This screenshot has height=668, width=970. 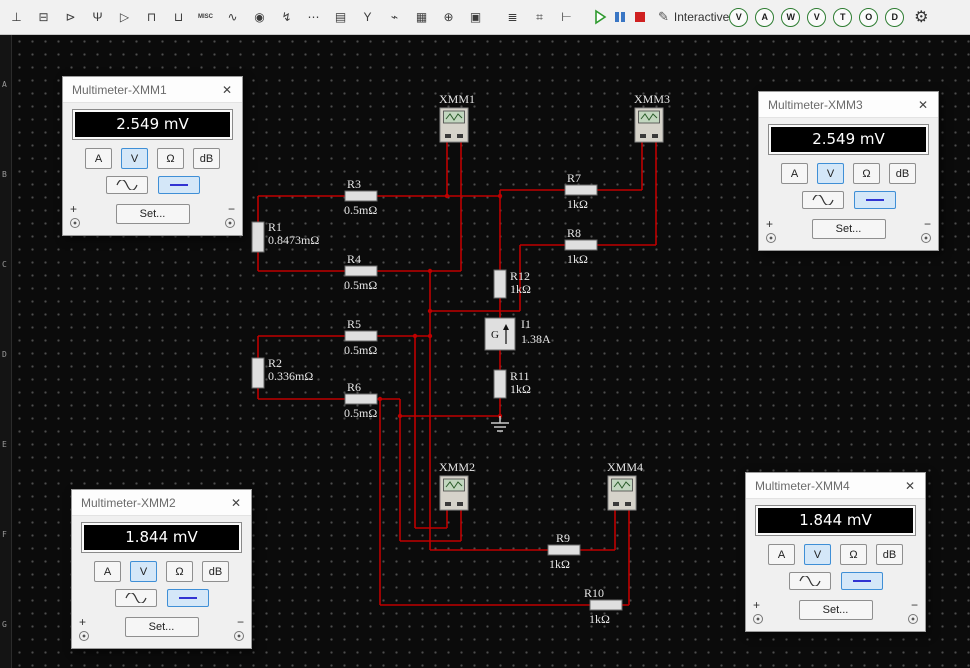 I want to click on resistor-R3, so click(x=361, y=196).